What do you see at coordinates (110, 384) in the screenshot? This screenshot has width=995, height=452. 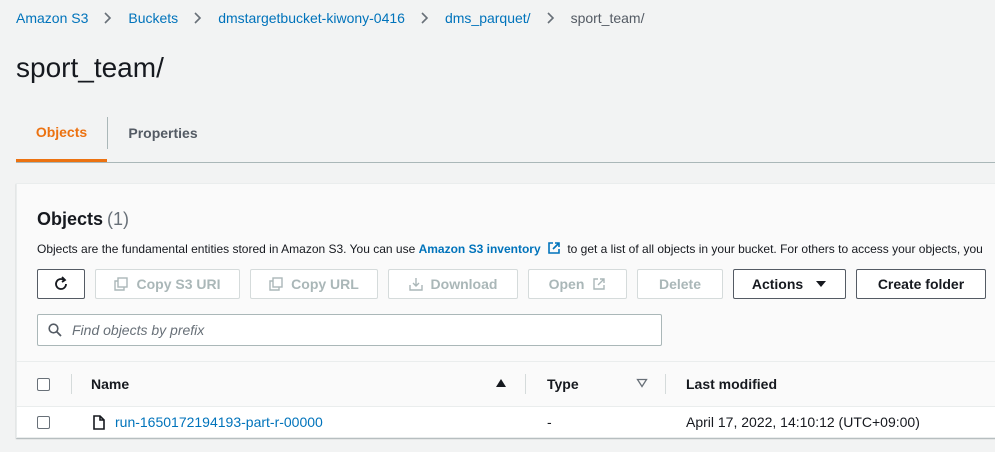 I see `column-header-name: Name` at bounding box center [110, 384].